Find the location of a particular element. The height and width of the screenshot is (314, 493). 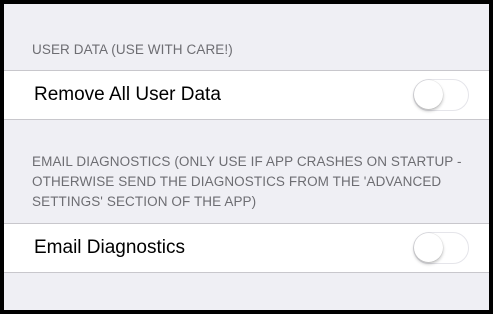

section-header-user-data: USER DATA (USE WITH CARE!) is located at coordinates (132, 49).